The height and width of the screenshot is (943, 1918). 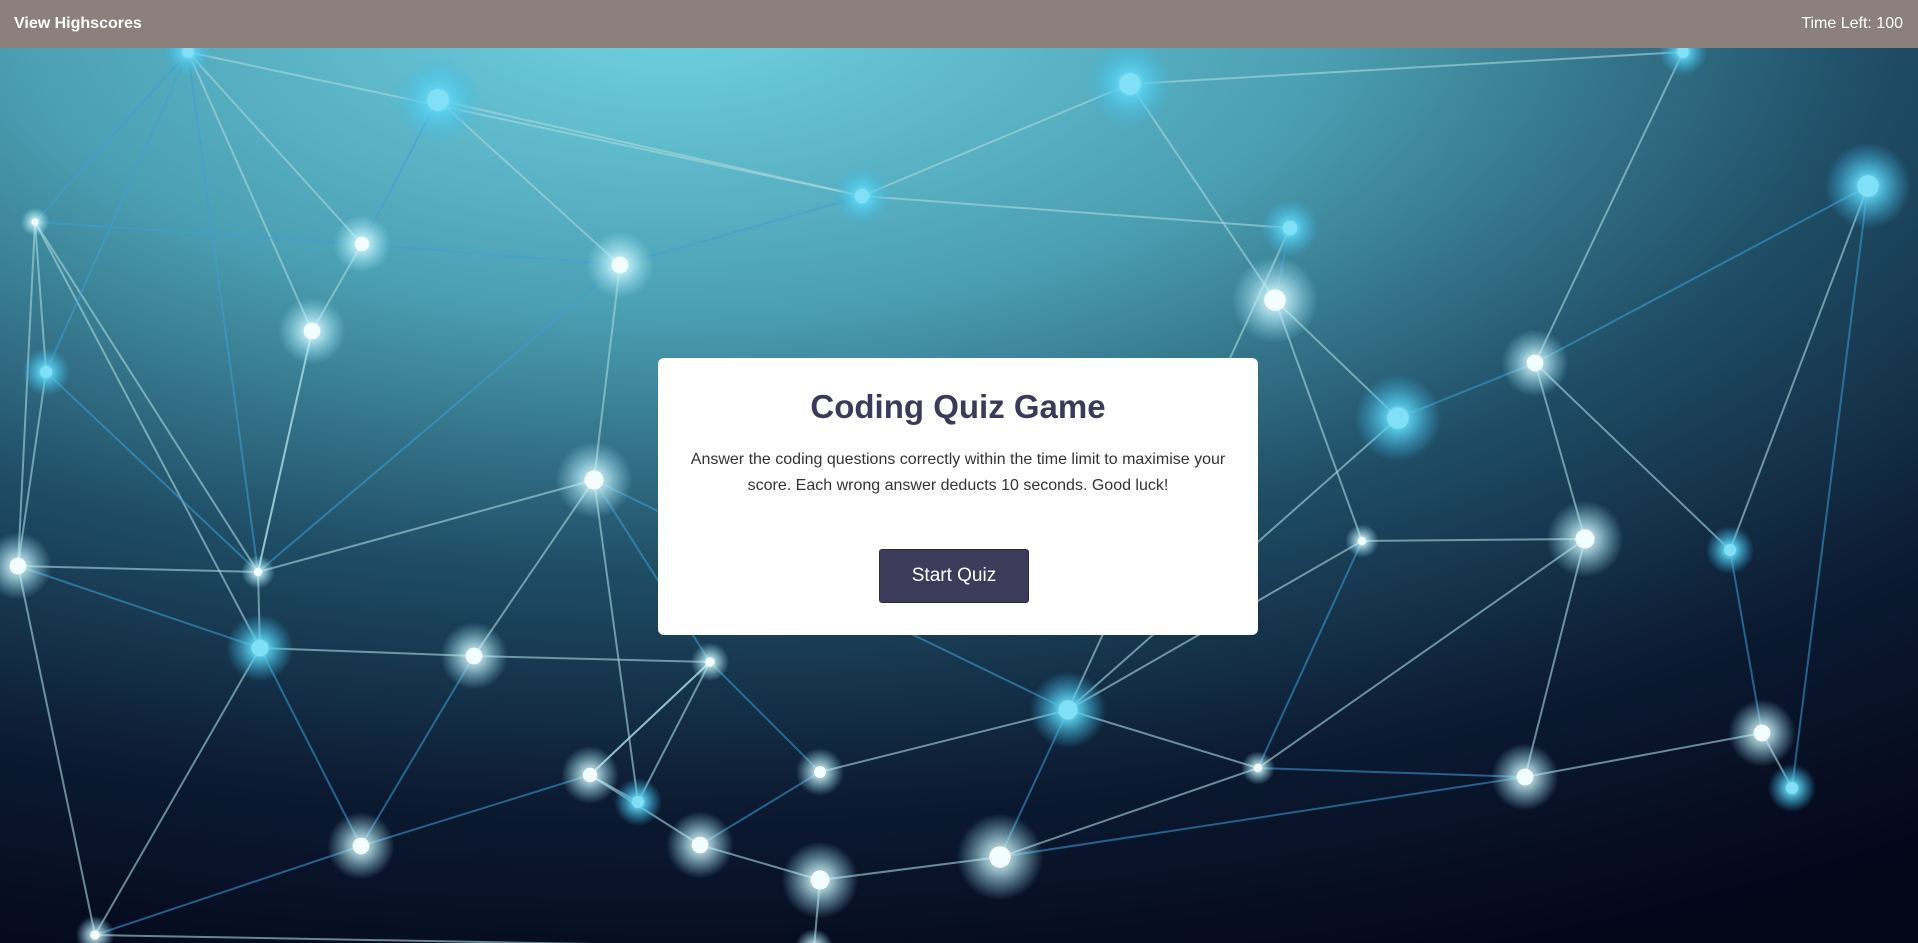 What do you see at coordinates (959, 24) in the screenshot?
I see `top-bar: View Highscores Time Left: 100` at bounding box center [959, 24].